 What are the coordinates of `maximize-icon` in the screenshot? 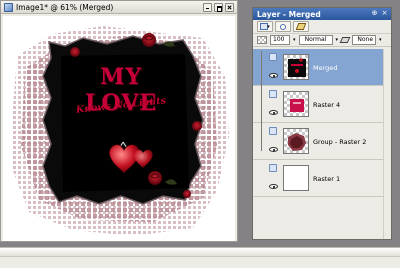 It's located at (218, 7).